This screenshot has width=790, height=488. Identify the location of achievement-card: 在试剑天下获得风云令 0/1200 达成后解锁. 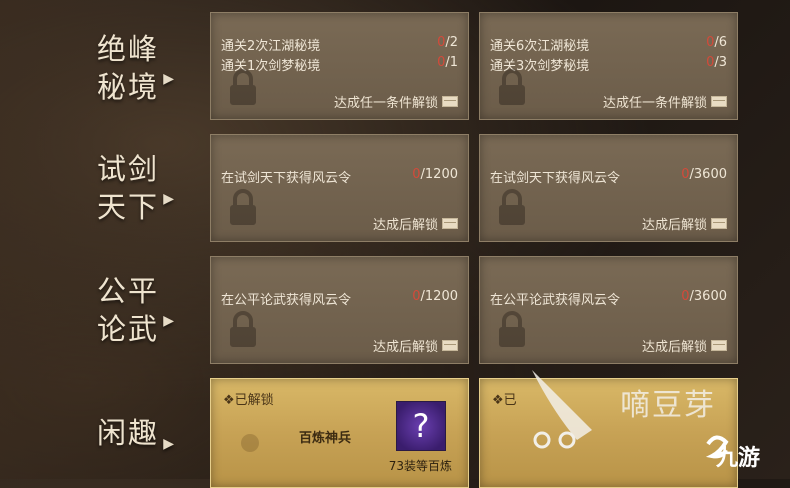
(339, 188).